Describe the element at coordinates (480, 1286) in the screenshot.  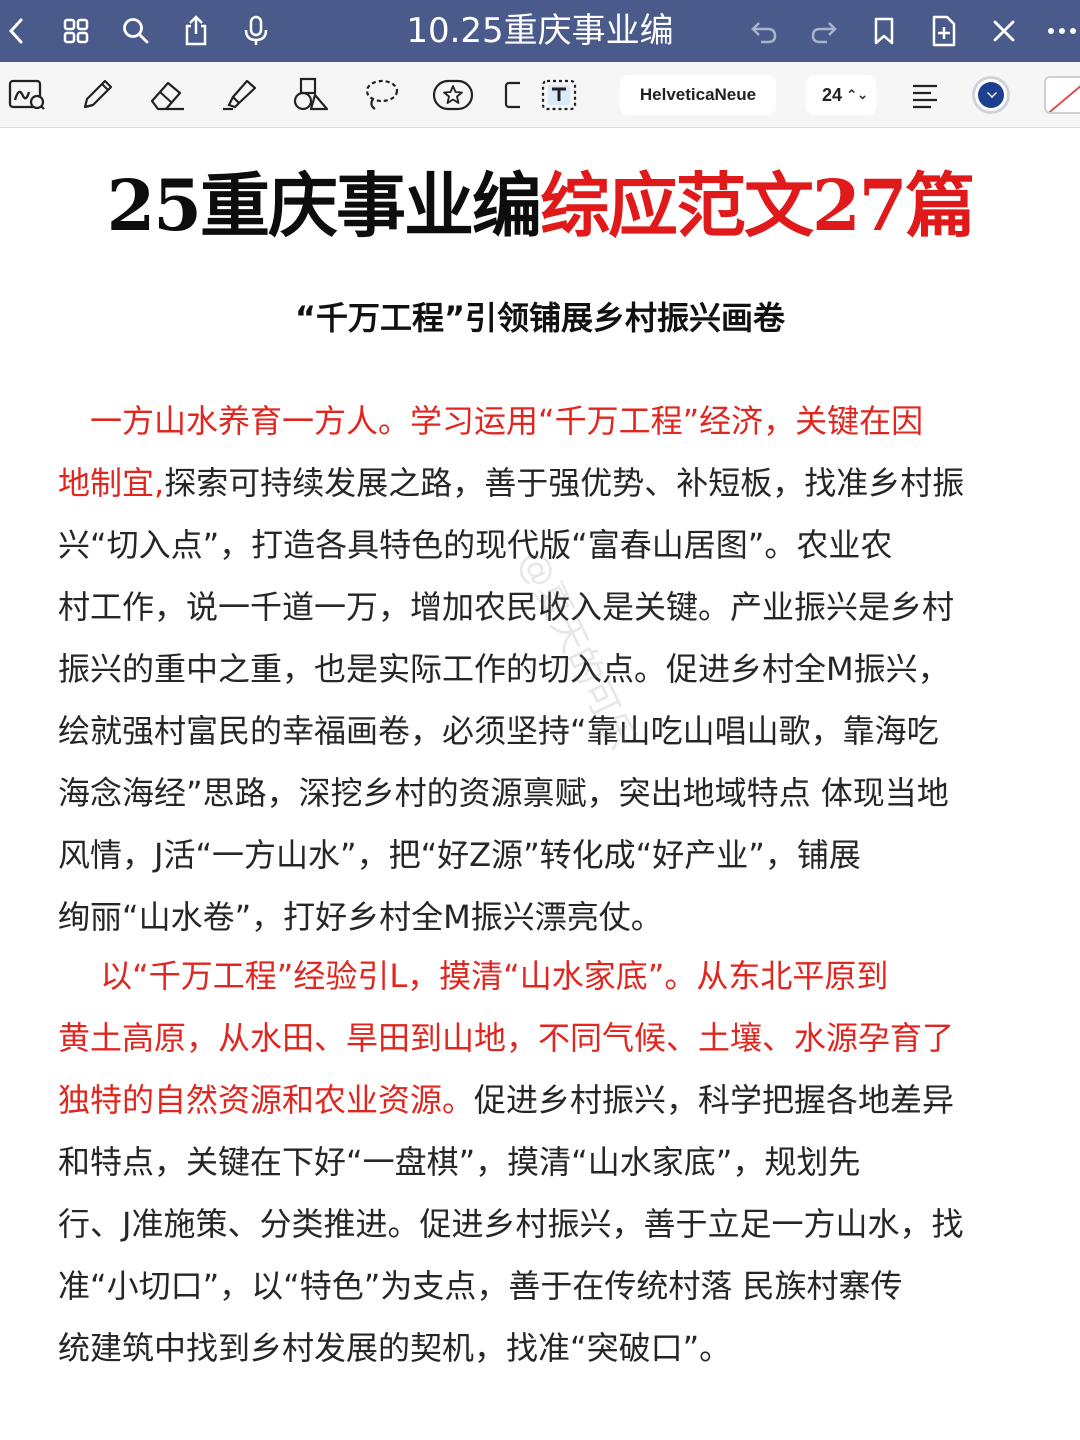
I see `body-text: 准“小切口”，以“特色”为支点，善于在传统村落 民族村寨传` at that location.